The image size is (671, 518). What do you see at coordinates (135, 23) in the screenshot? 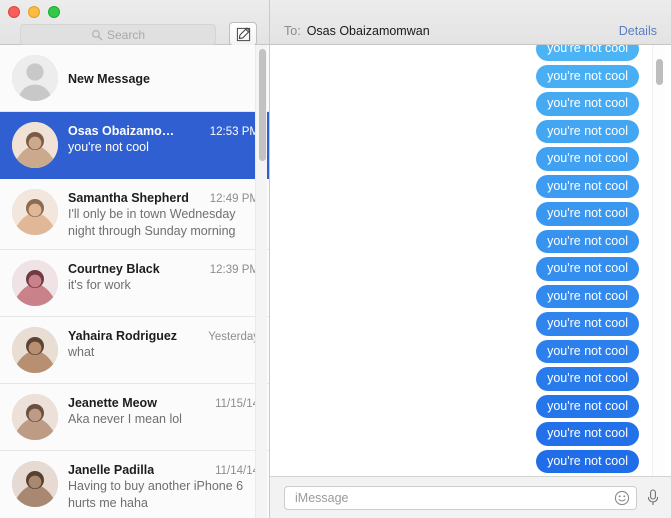
I see `titlebar-left: Search` at bounding box center [135, 23].